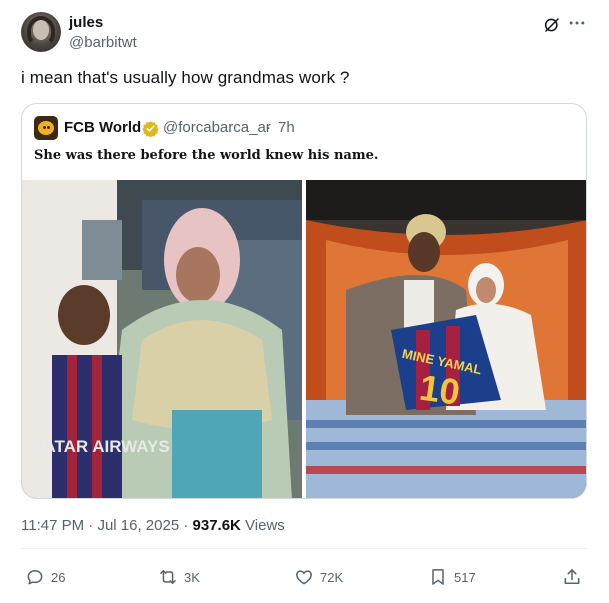  Describe the element at coordinates (286, 127) in the screenshot. I see `quote-time: 7h` at that location.